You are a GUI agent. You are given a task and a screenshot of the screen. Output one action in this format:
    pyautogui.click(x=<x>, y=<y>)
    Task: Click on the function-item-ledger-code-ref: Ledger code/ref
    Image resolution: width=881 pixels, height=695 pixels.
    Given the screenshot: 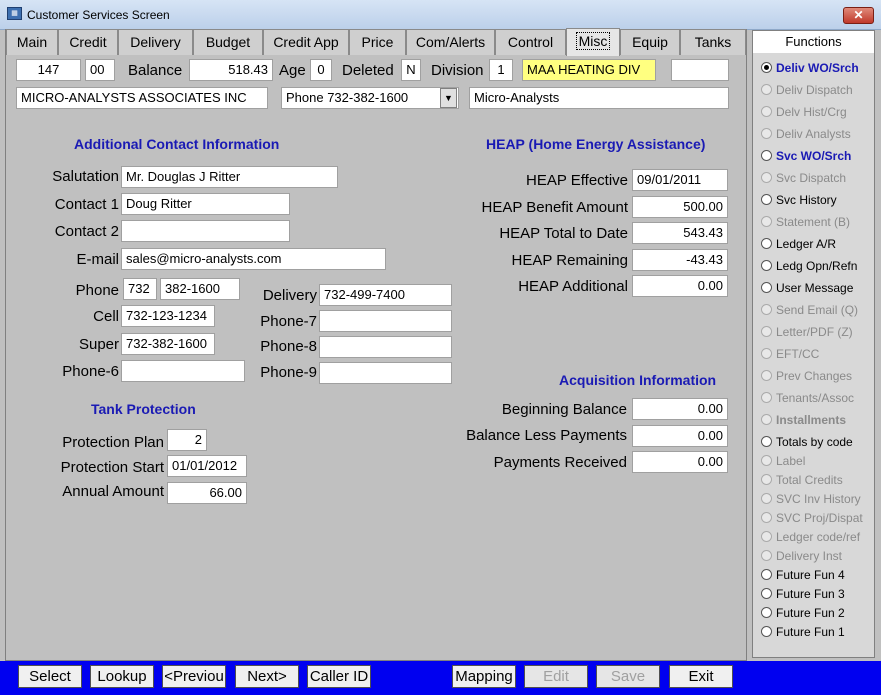 What is the action you would take?
    pyautogui.click(x=810, y=537)
    